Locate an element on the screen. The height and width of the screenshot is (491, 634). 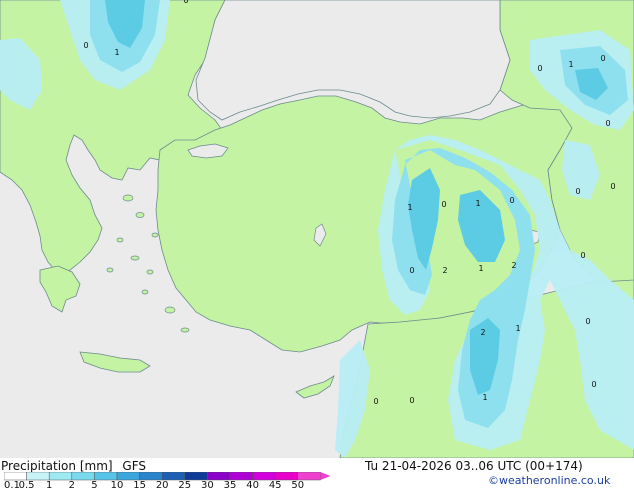
model-name: GFS is located at coordinates (134, 466).